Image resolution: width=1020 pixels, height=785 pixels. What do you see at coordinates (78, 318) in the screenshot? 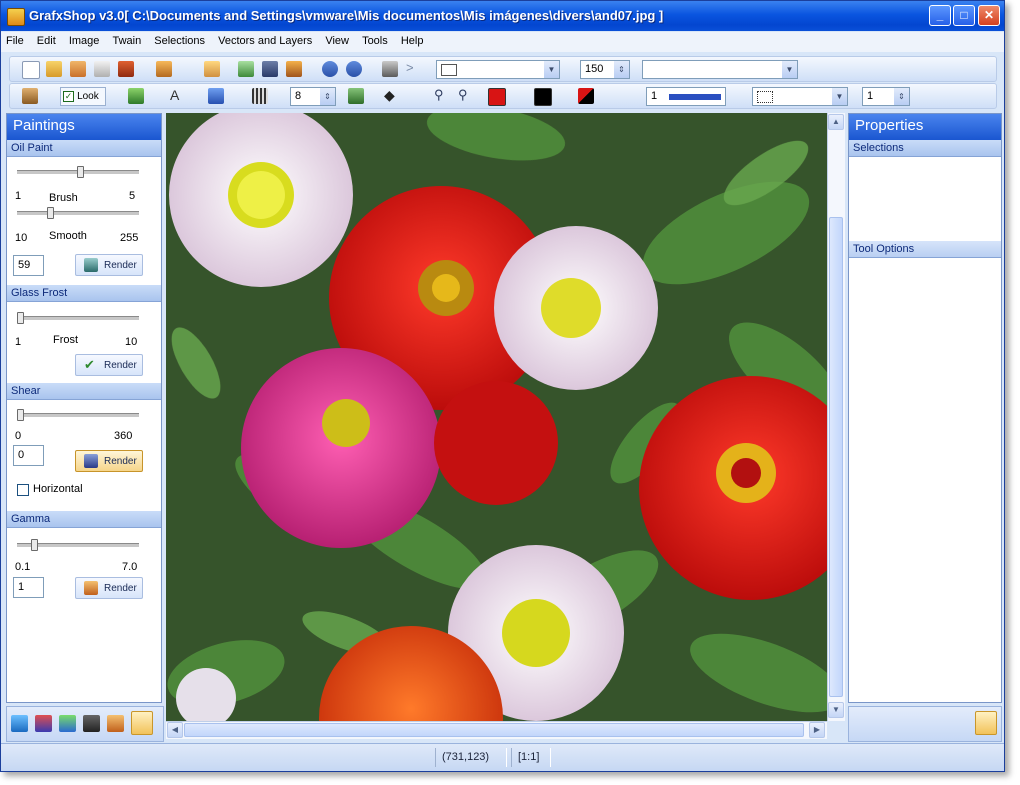
I see `frost-slider` at bounding box center [78, 318].